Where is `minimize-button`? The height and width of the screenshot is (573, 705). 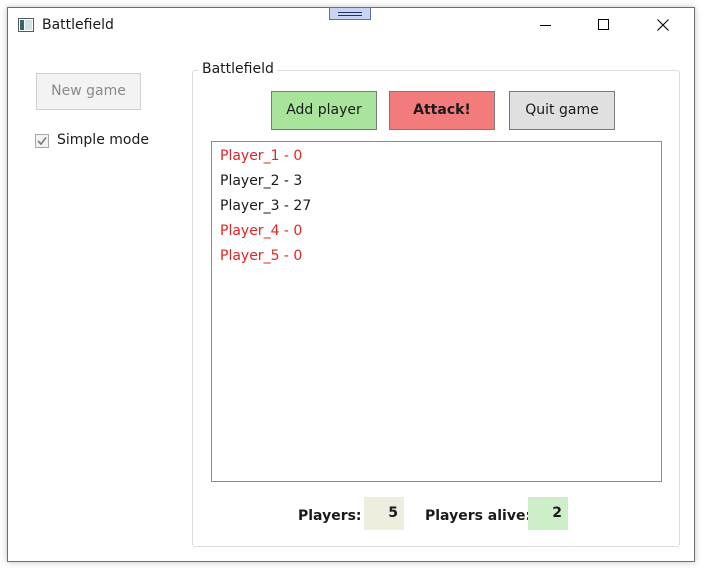 minimize-button is located at coordinates (547, 26).